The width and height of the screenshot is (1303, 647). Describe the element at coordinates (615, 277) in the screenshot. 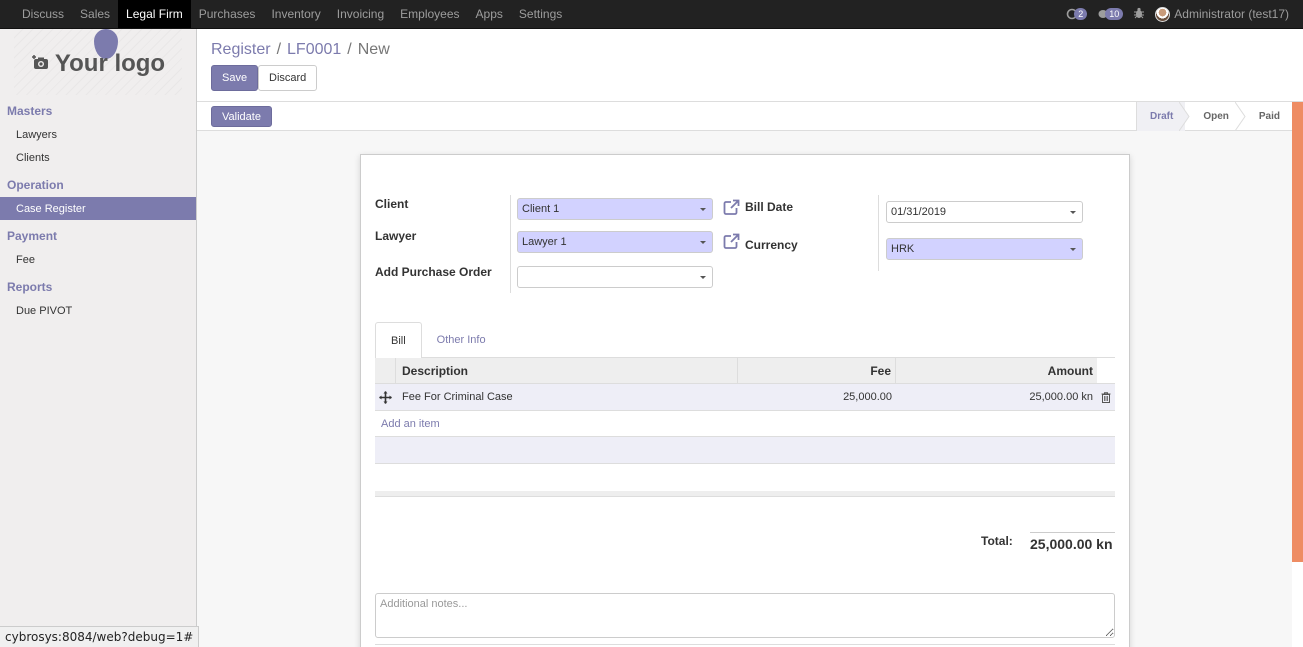

I see `purchase-order-select` at that location.